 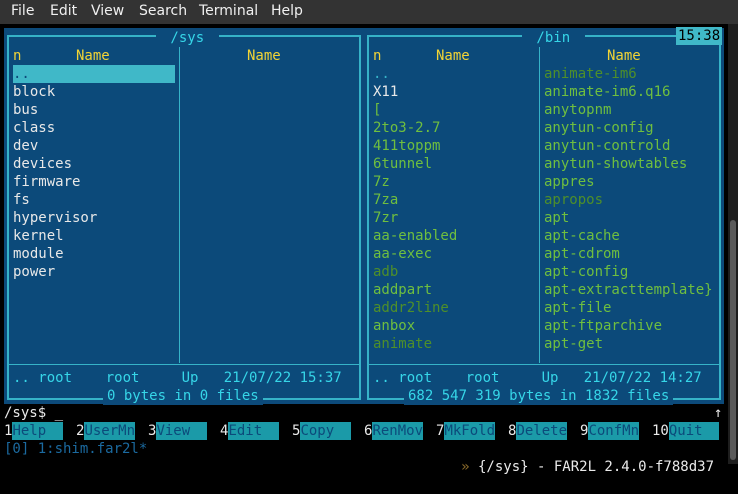 I want to click on terminal-scrollbar, so click(x=733, y=244).